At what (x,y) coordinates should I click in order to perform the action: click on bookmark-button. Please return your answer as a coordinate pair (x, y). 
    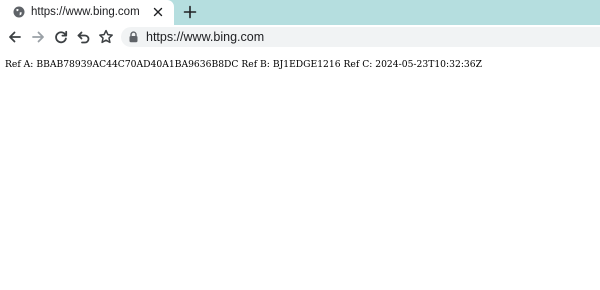
    Looking at the image, I should click on (106, 37).